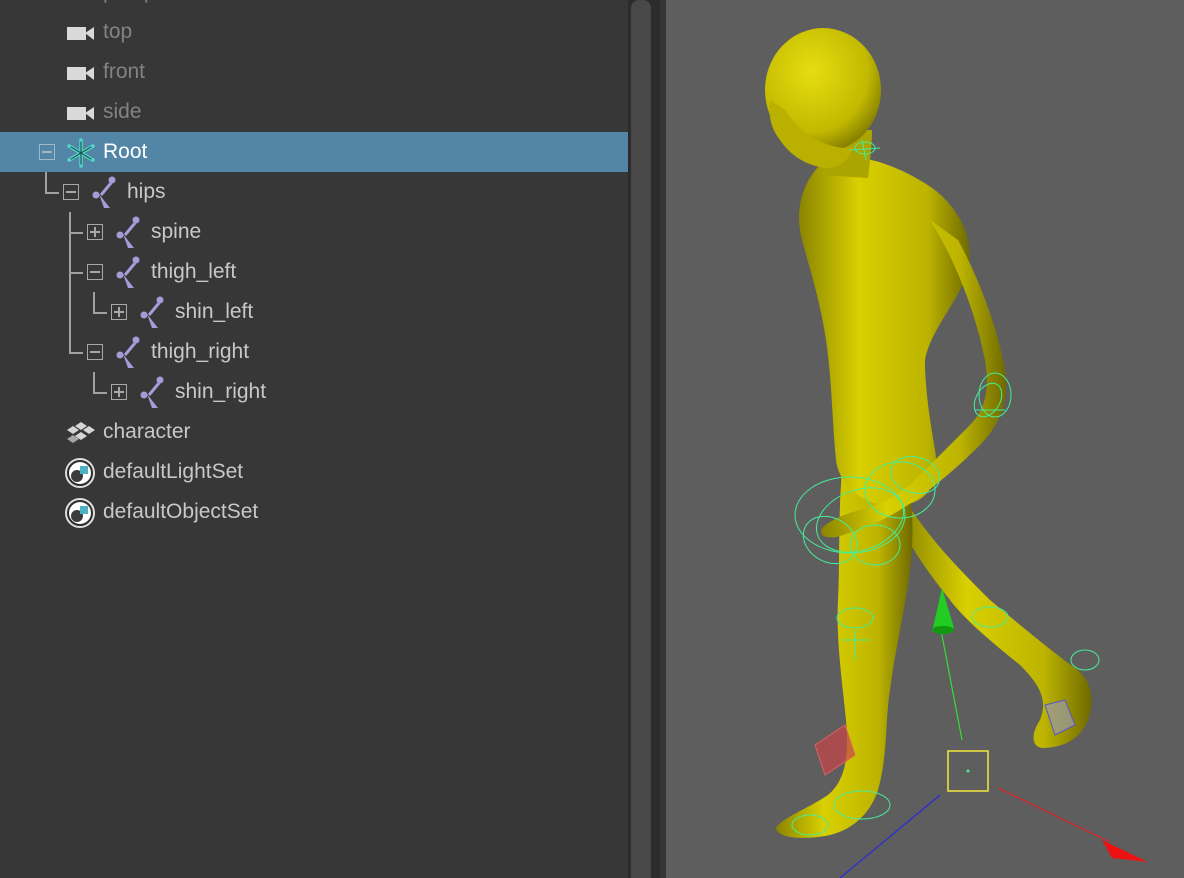 This screenshot has height=878, width=1184. I want to click on outliner-item-label: front, so click(124, 71).